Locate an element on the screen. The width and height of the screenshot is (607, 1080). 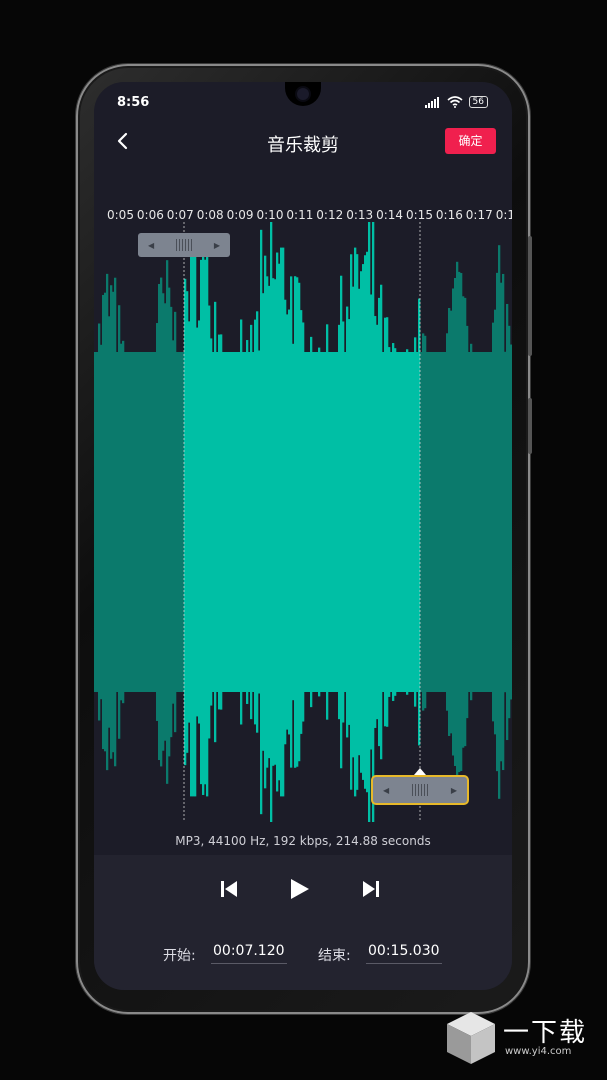
end-trim-handle: ◀ ▶ is located at coordinates (420, 790).